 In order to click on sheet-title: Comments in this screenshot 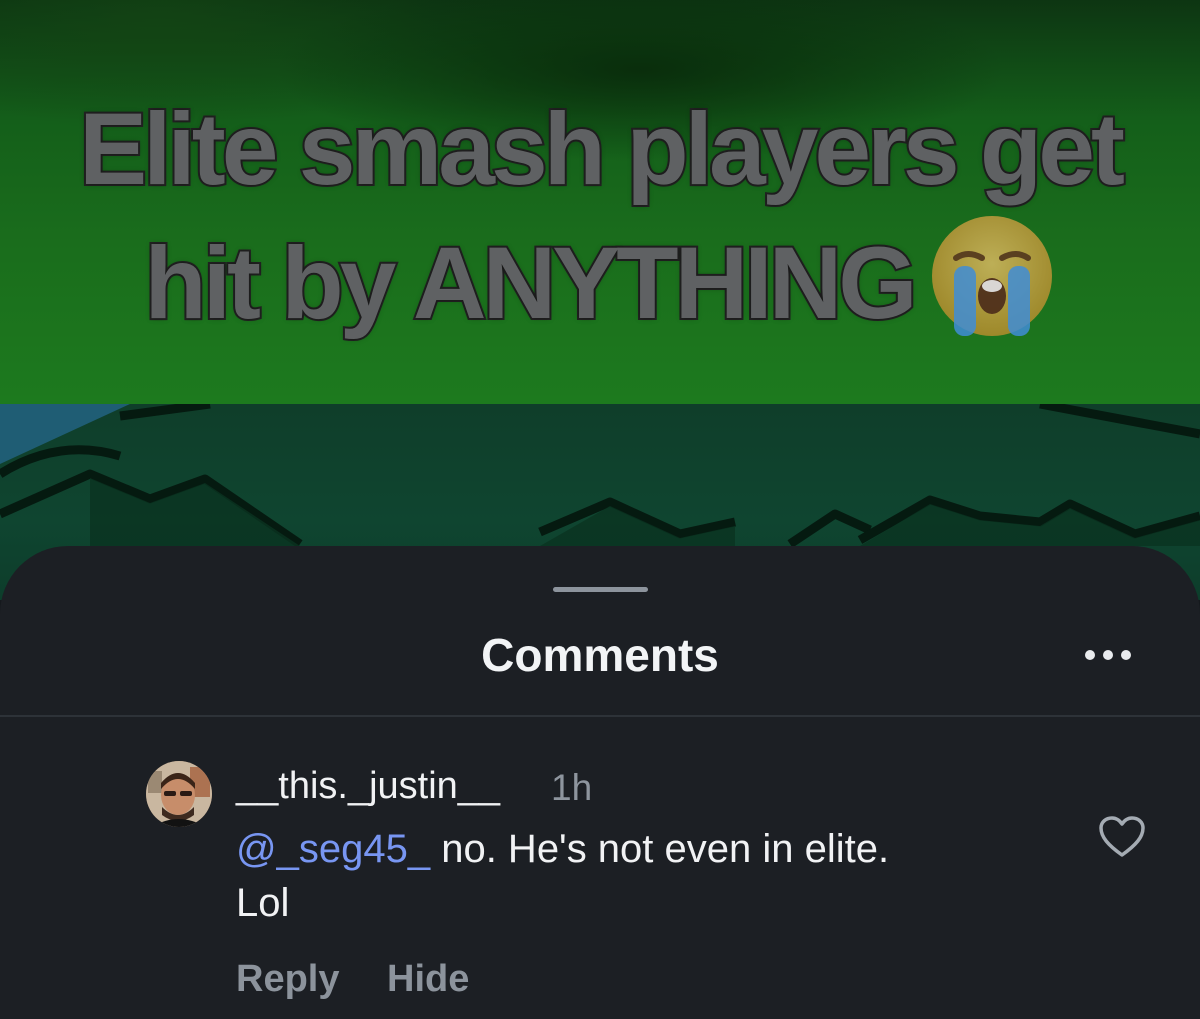, I will do `click(600, 655)`.